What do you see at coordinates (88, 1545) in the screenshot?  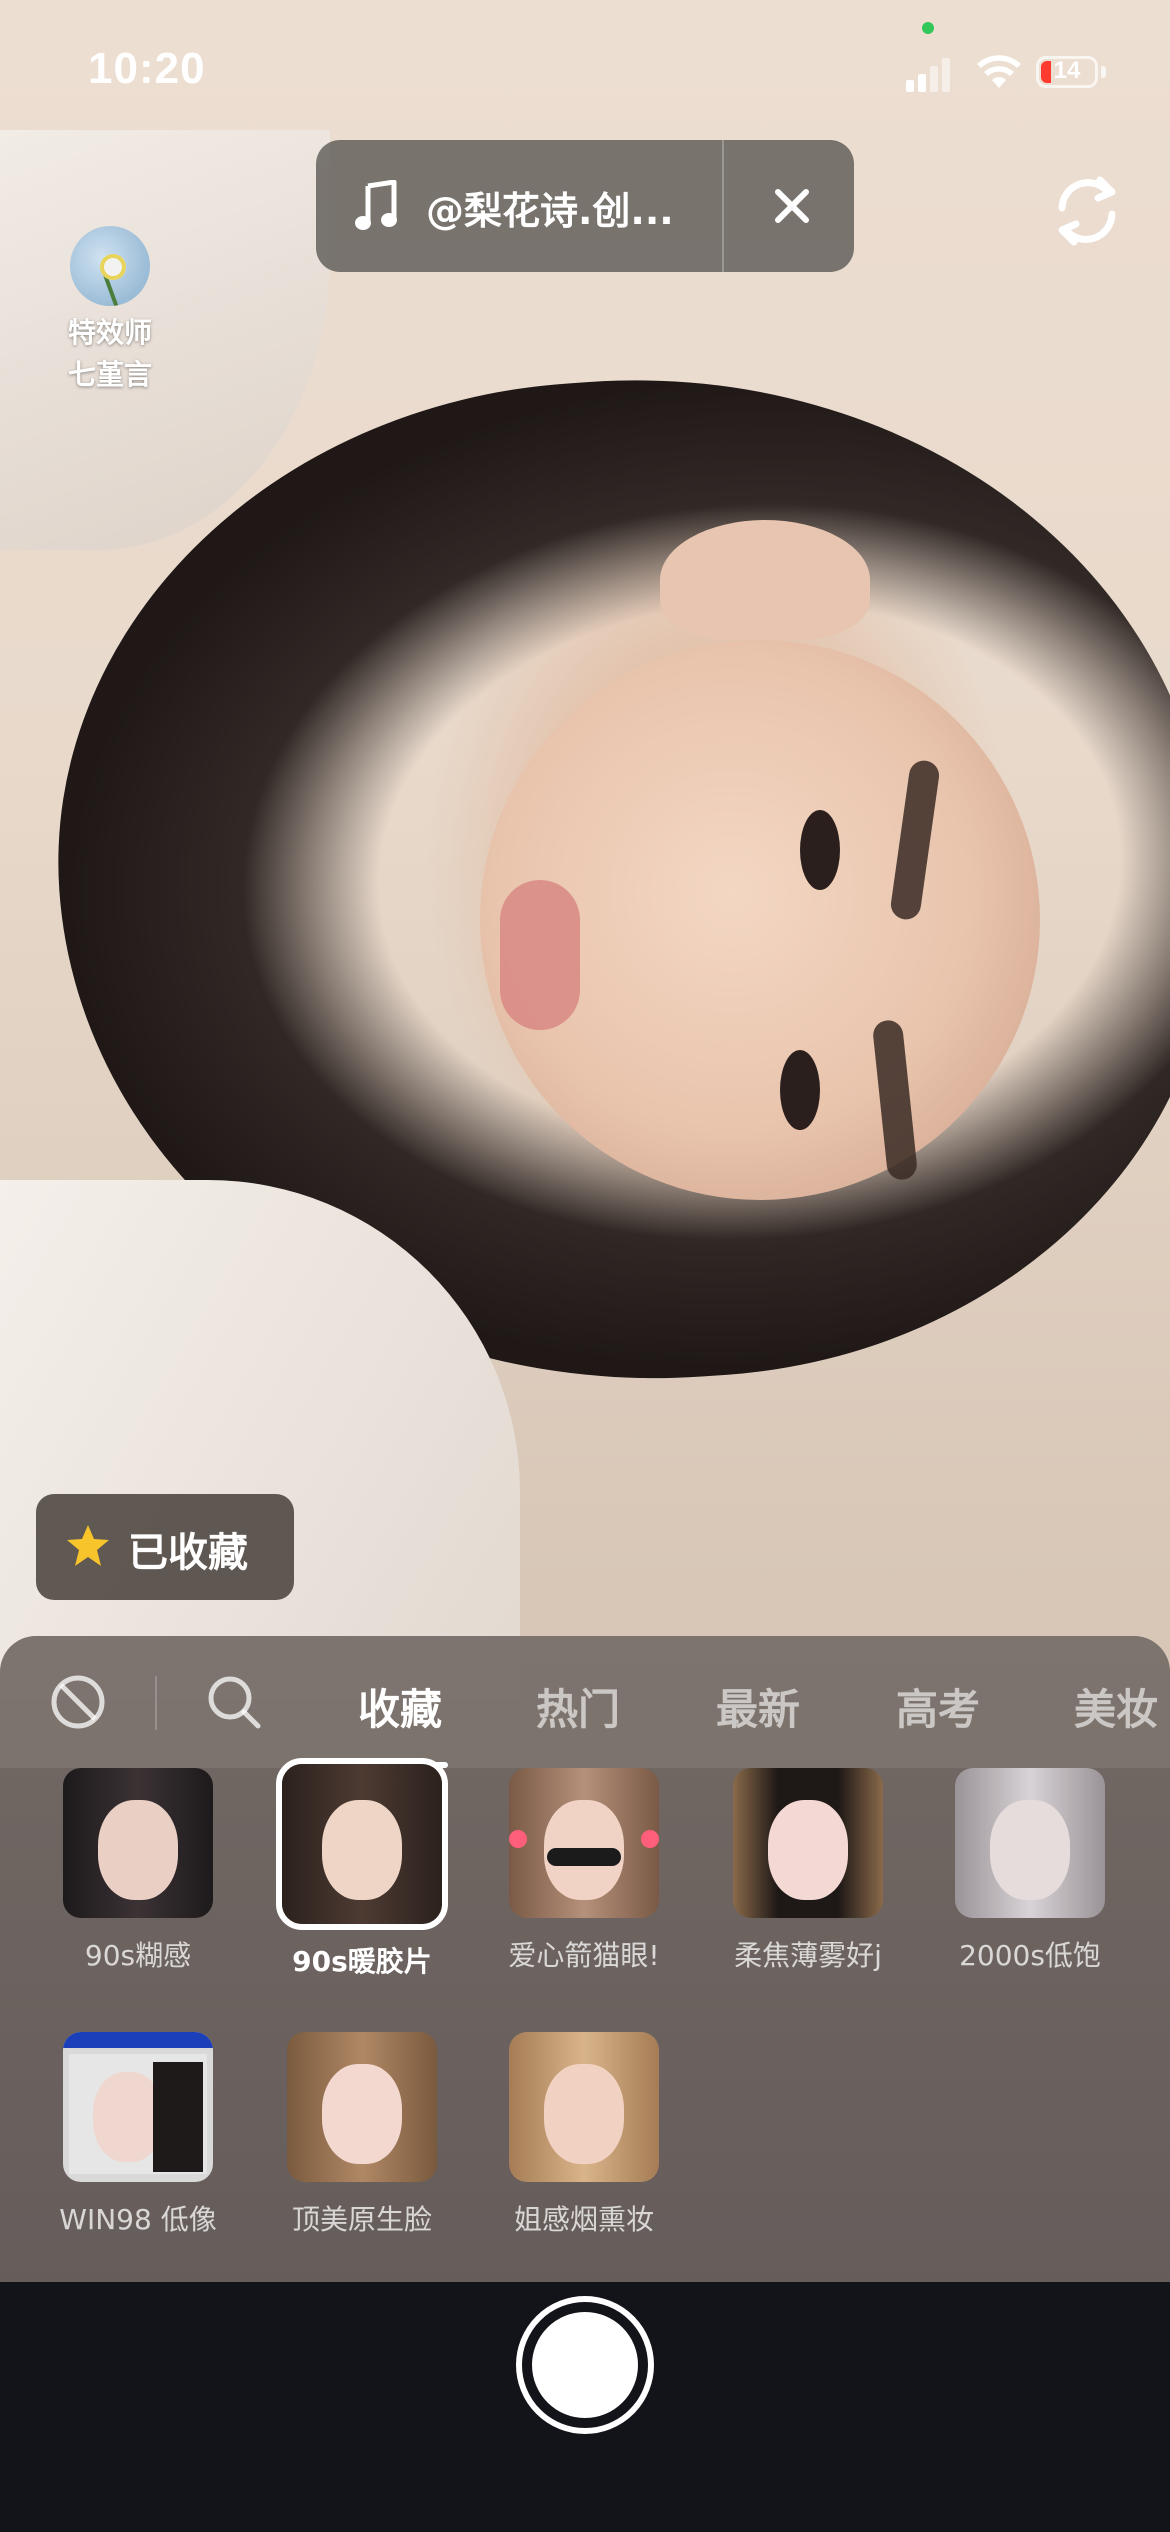 I see `star-icon` at bounding box center [88, 1545].